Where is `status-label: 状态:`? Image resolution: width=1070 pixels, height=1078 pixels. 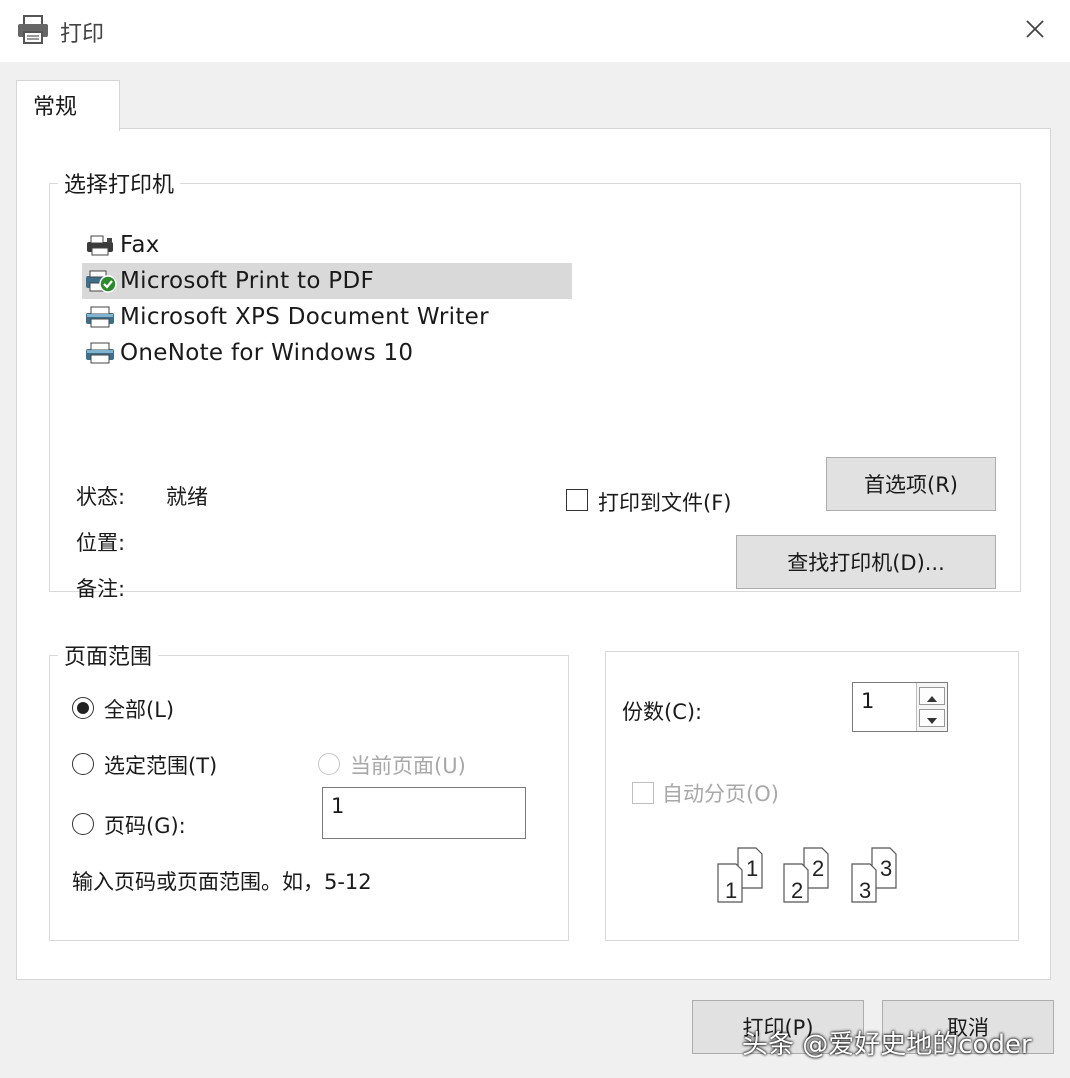
status-label: 状态: is located at coordinates (101, 497).